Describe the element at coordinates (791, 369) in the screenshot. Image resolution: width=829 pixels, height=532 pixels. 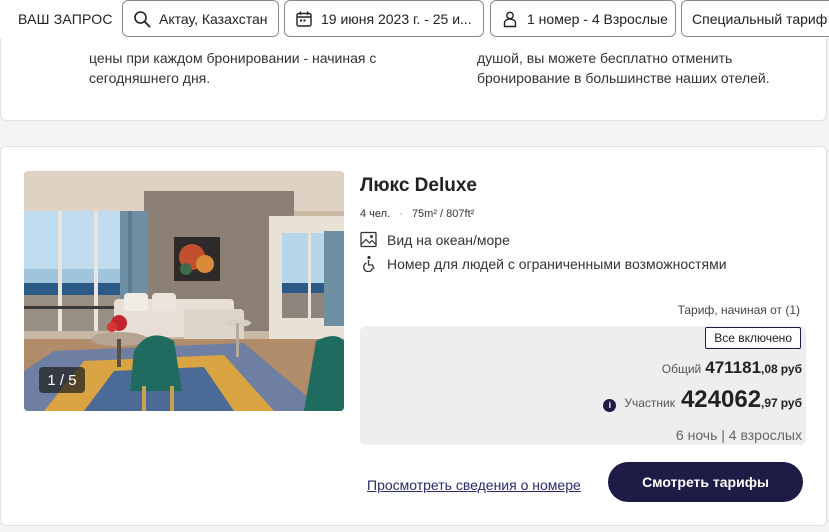
I see `total-price-currency: руб` at that location.